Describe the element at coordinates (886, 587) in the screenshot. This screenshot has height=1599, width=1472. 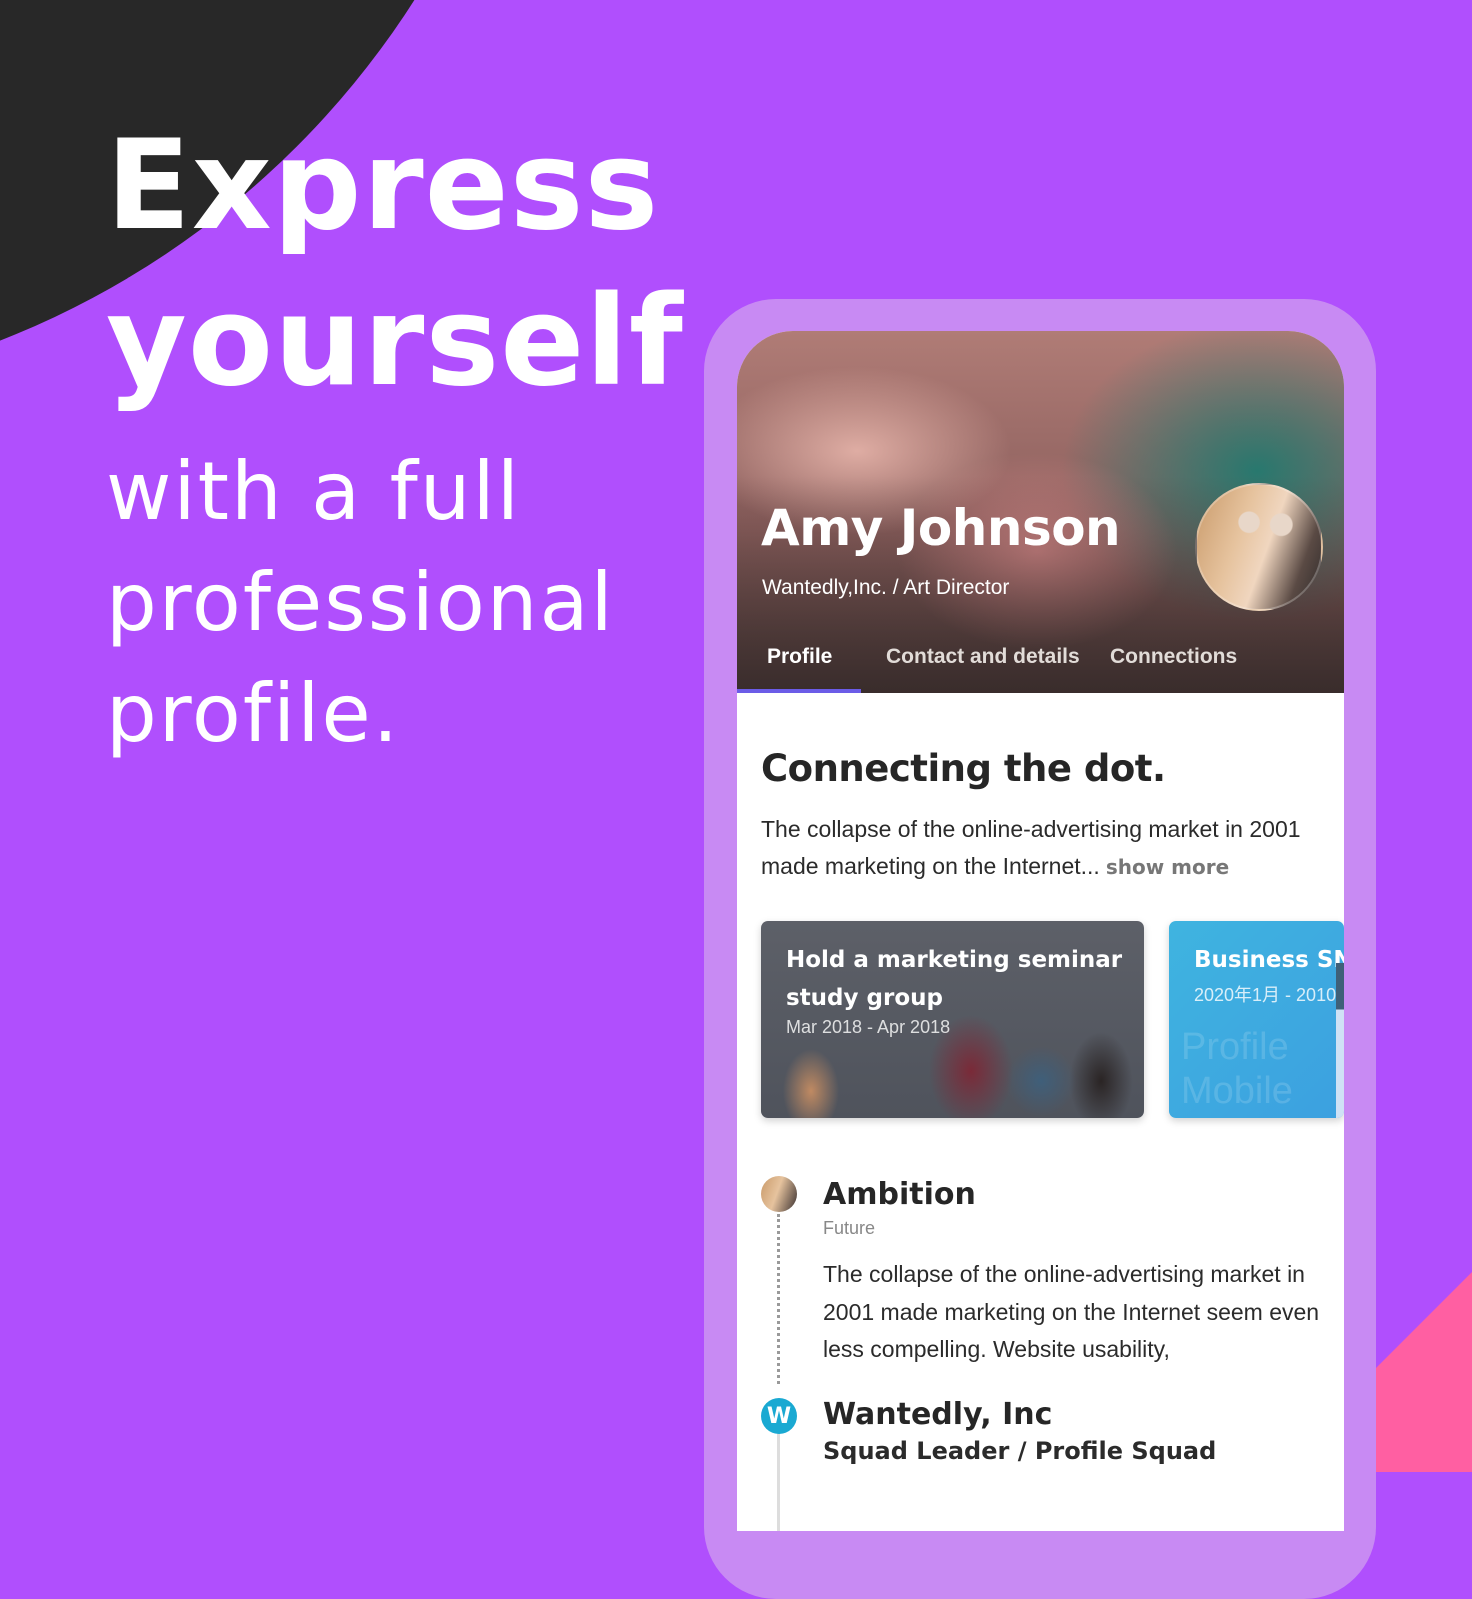
I see `profile-company-title: Wantedly,Inc. / Art Director` at that location.